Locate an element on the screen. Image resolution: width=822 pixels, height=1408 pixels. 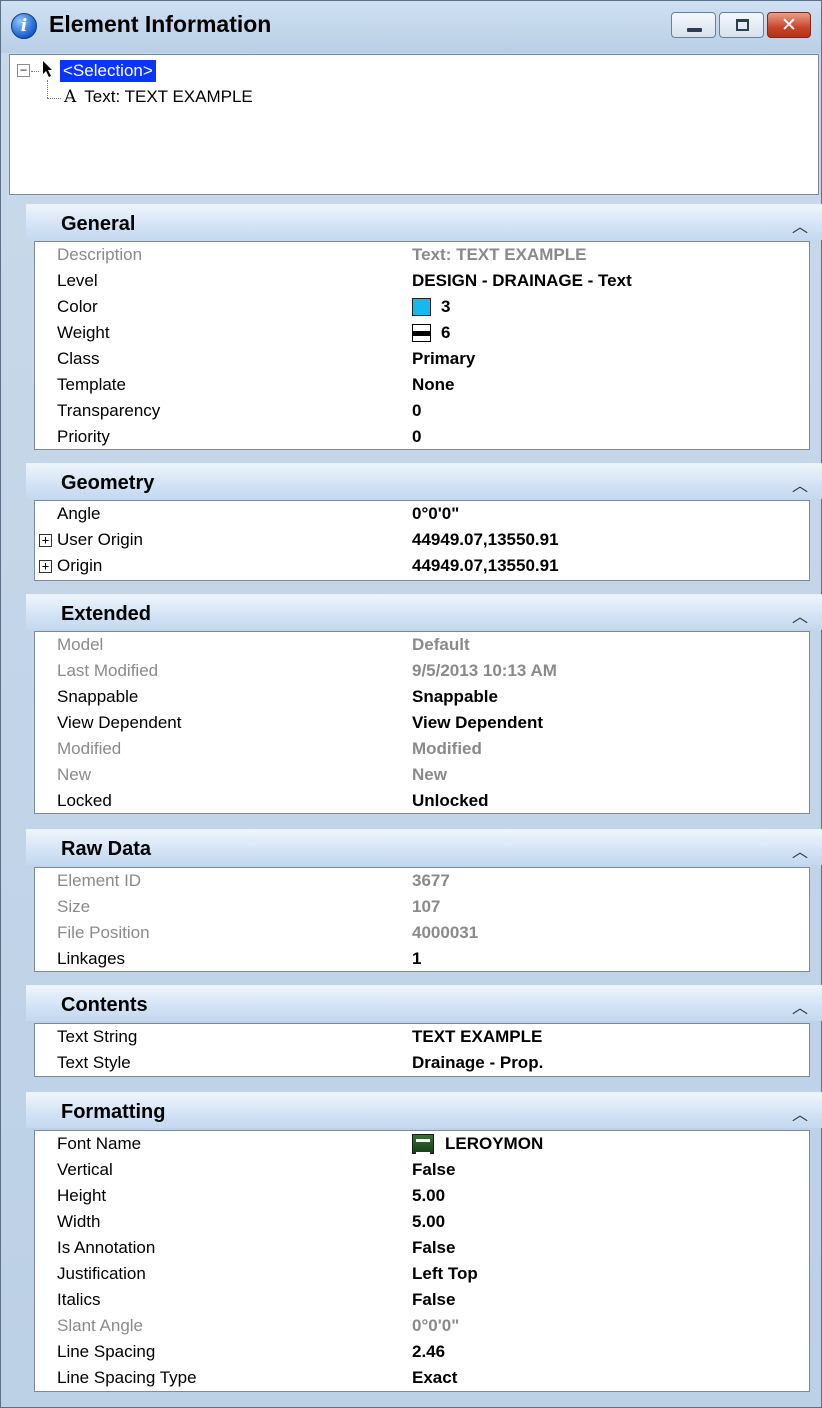
property-row: Snappable Snappable is located at coordinates (422, 697).